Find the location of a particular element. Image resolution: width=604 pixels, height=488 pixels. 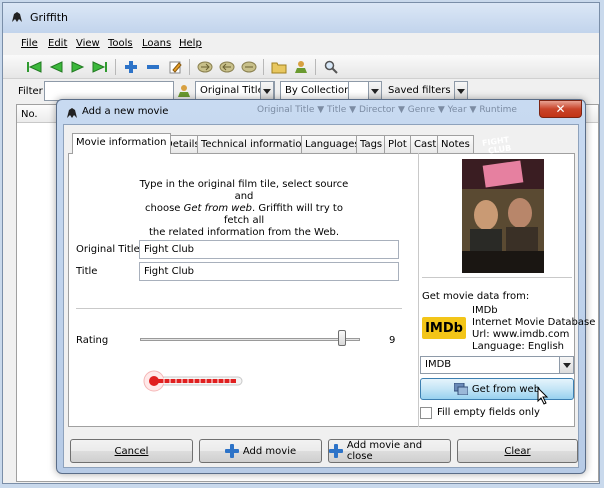

return-icon is located at coordinates (227, 67).